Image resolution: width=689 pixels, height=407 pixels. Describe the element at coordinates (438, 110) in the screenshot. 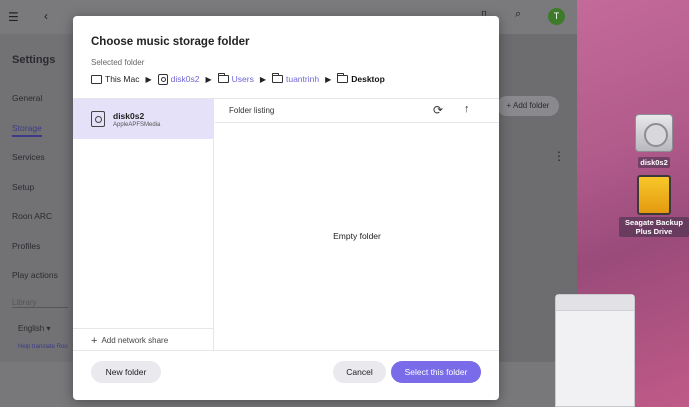

I see `refresh-icon: ⟳` at that location.